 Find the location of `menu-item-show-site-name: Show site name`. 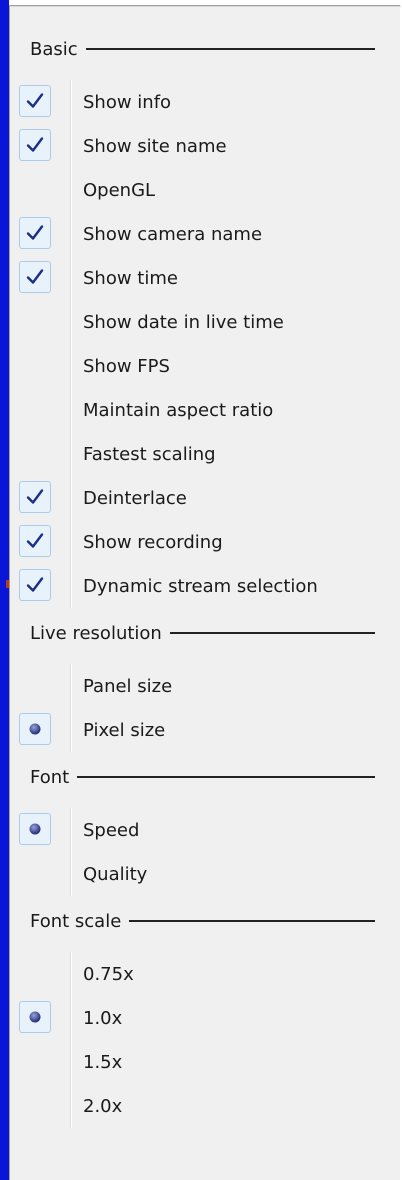

menu-item-show-site-name: Show site name is located at coordinates (205, 146).